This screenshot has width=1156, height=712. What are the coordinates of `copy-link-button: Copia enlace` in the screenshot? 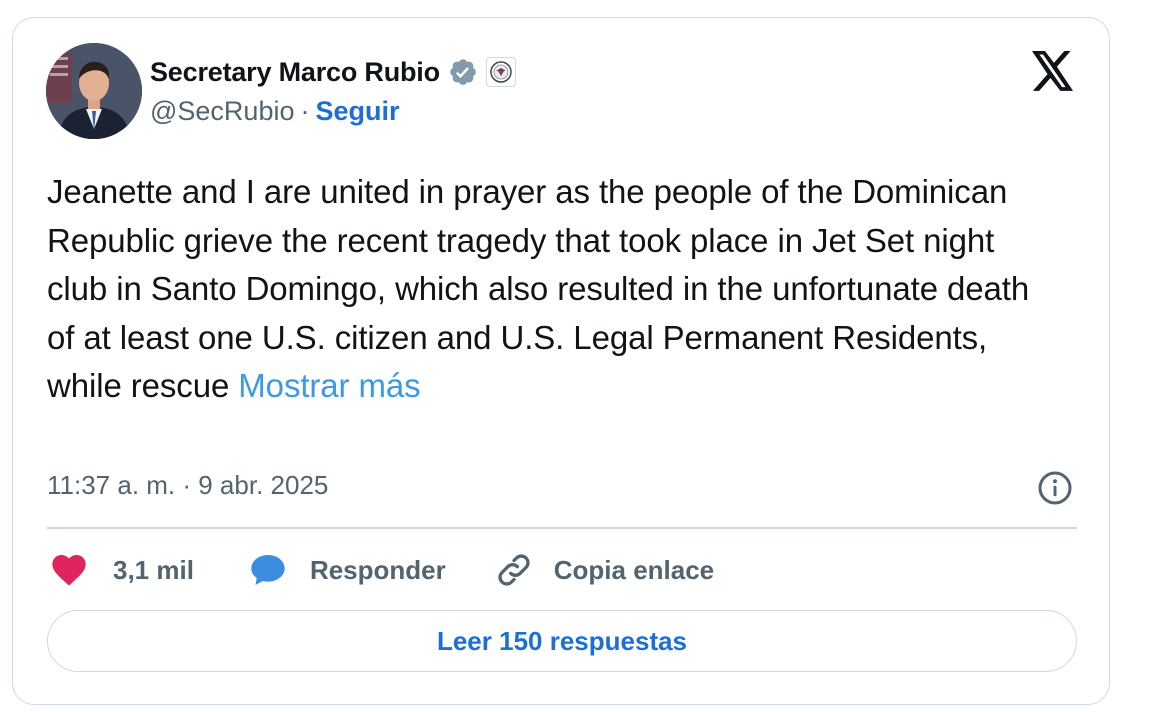 It's located at (604, 570).